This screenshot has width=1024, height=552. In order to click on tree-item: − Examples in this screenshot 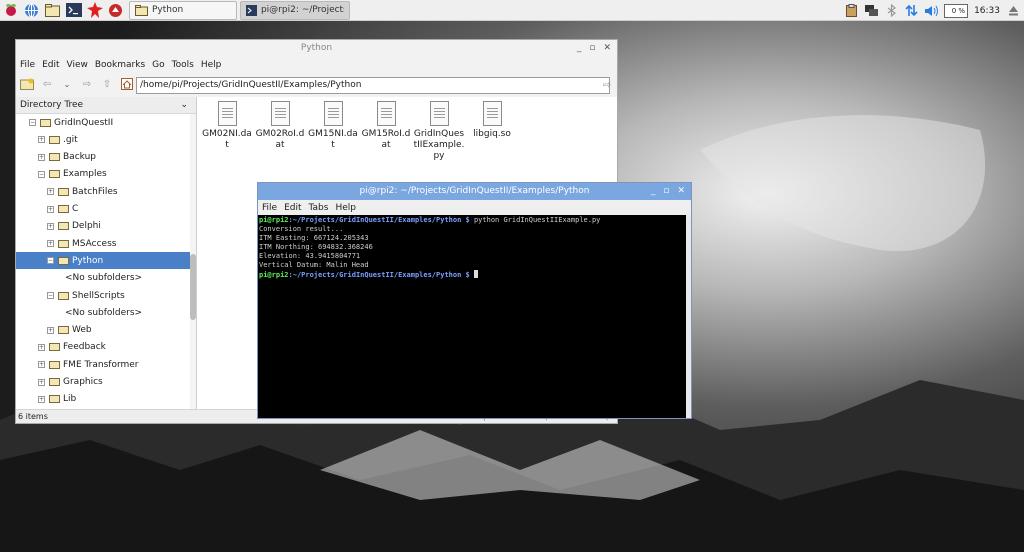, I will do `click(103, 174)`.